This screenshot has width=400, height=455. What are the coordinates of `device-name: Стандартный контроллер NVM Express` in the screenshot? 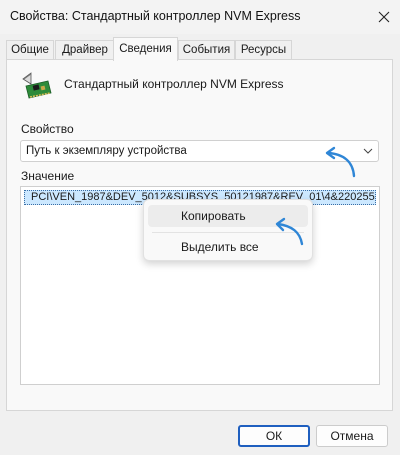 It's located at (174, 84).